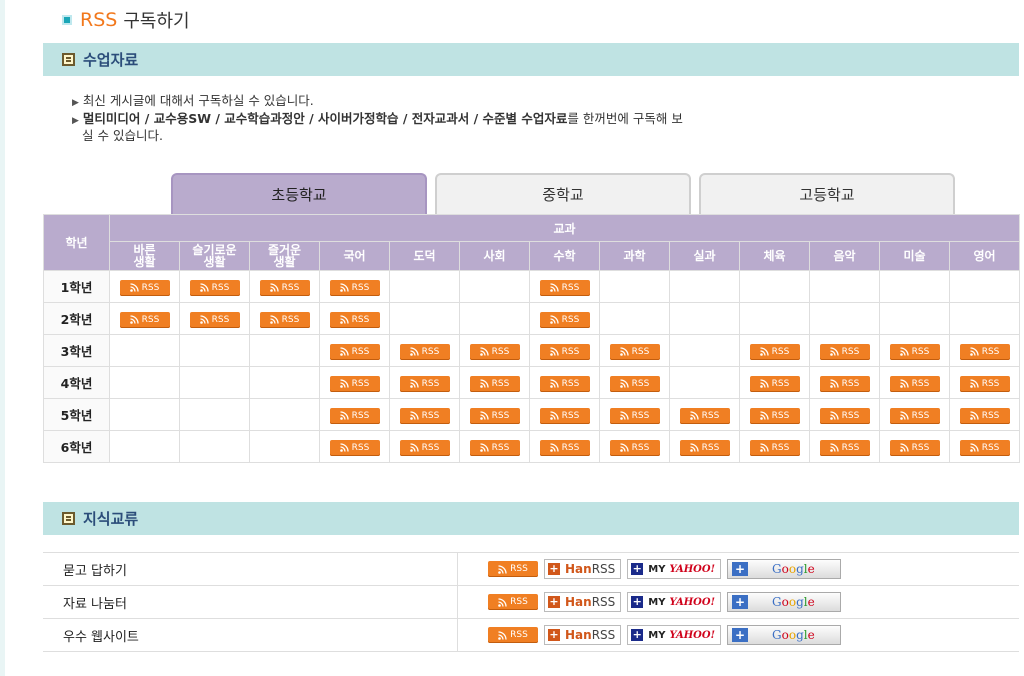 This screenshot has width=1024, height=676. What do you see at coordinates (532, 350) in the screenshot?
I see `grade-row: 3학년 RSS RSS RSS RSS RSS RSS RSS RSS RSS` at bounding box center [532, 350].